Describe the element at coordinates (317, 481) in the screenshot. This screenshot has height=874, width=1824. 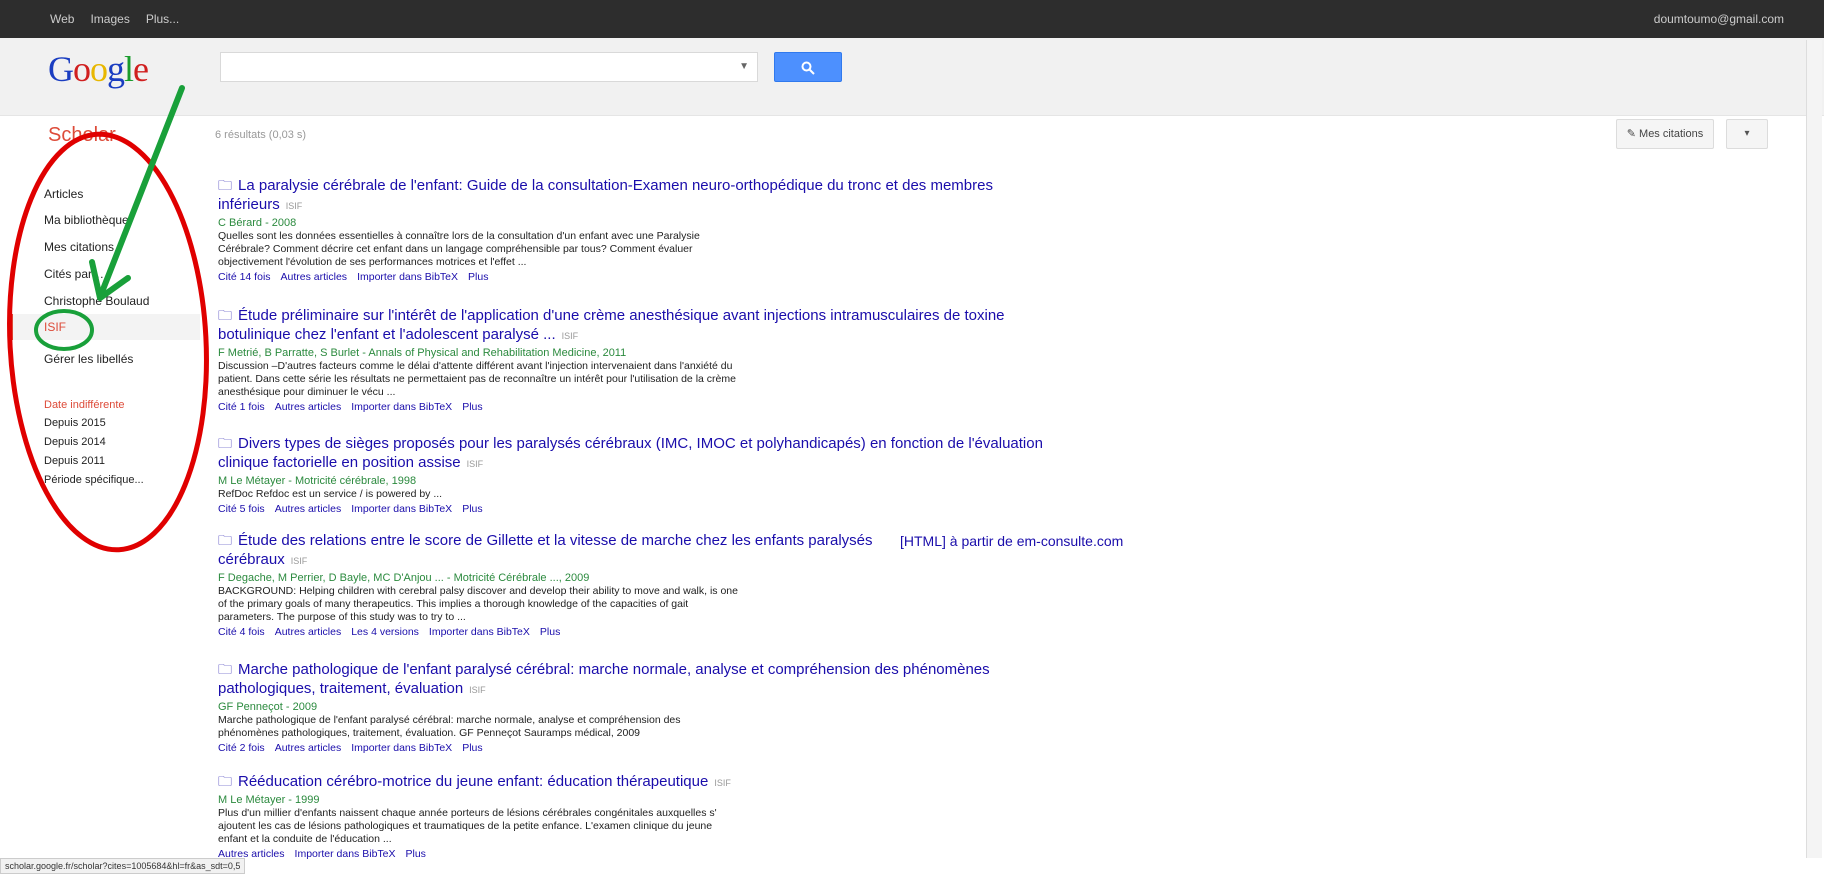
I see `result-authors: M Le Métayer - Motricité cérébrale, 1998` at that location.